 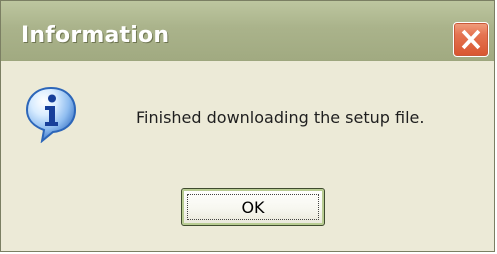 I want to click on ok-button: OK, so click(x=253, y=207).